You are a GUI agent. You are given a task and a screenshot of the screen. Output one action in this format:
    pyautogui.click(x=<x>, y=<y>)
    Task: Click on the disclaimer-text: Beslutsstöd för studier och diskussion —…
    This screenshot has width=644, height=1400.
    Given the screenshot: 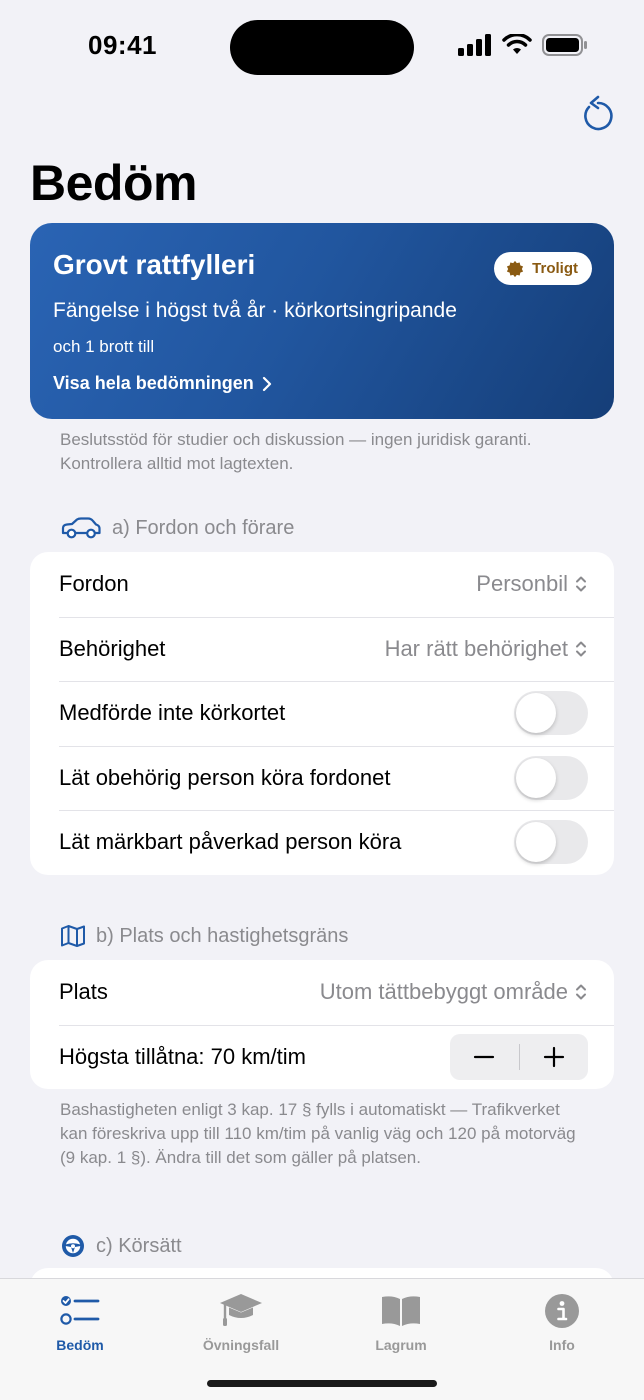 What is the action you would take?
    pyautogui.click(x=296, y=451)
    